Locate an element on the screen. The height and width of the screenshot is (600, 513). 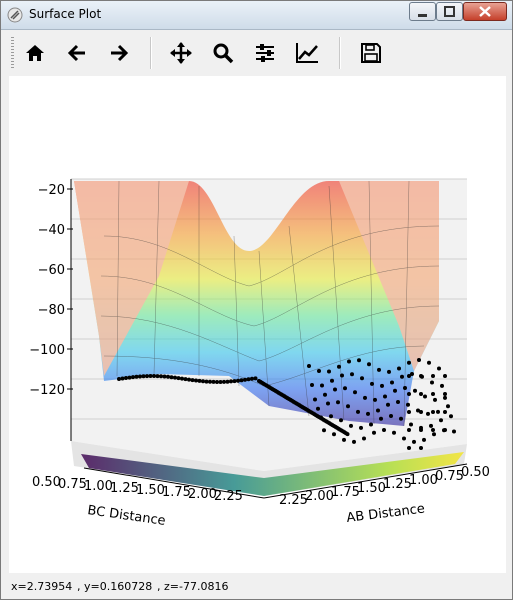
home-icon is located at coordinates (35, 53).